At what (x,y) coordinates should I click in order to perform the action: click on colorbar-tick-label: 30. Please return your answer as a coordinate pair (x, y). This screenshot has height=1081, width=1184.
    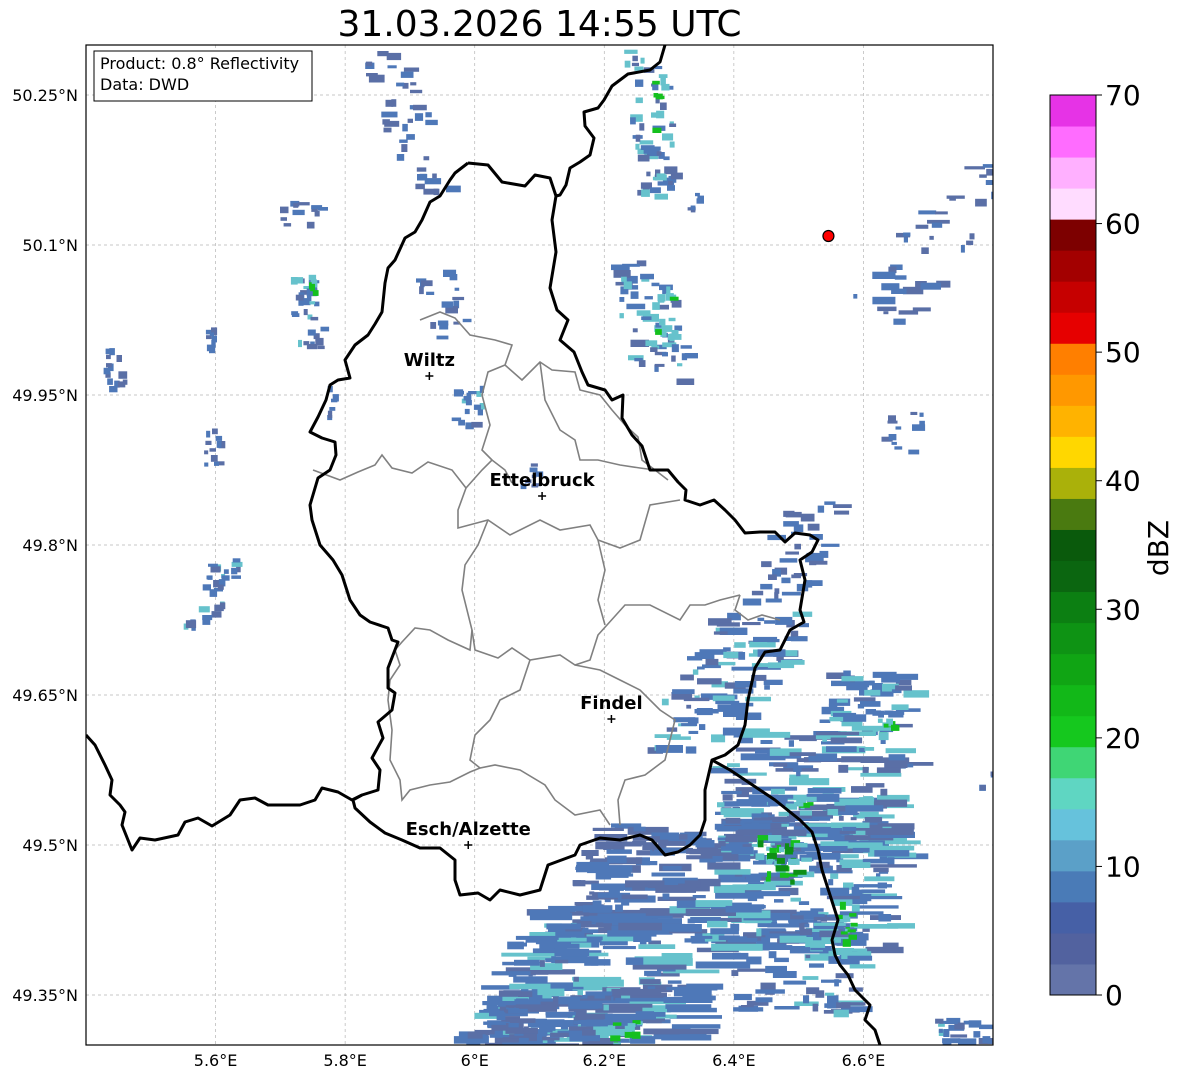
    Looking at the image, I should click on (1123, 609).